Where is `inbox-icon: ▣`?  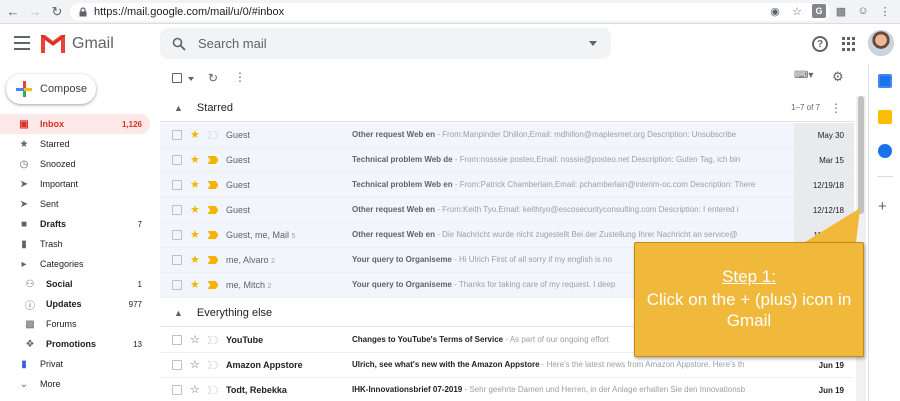
inbox-icon: ▣ is located at coordinates (24, 124).